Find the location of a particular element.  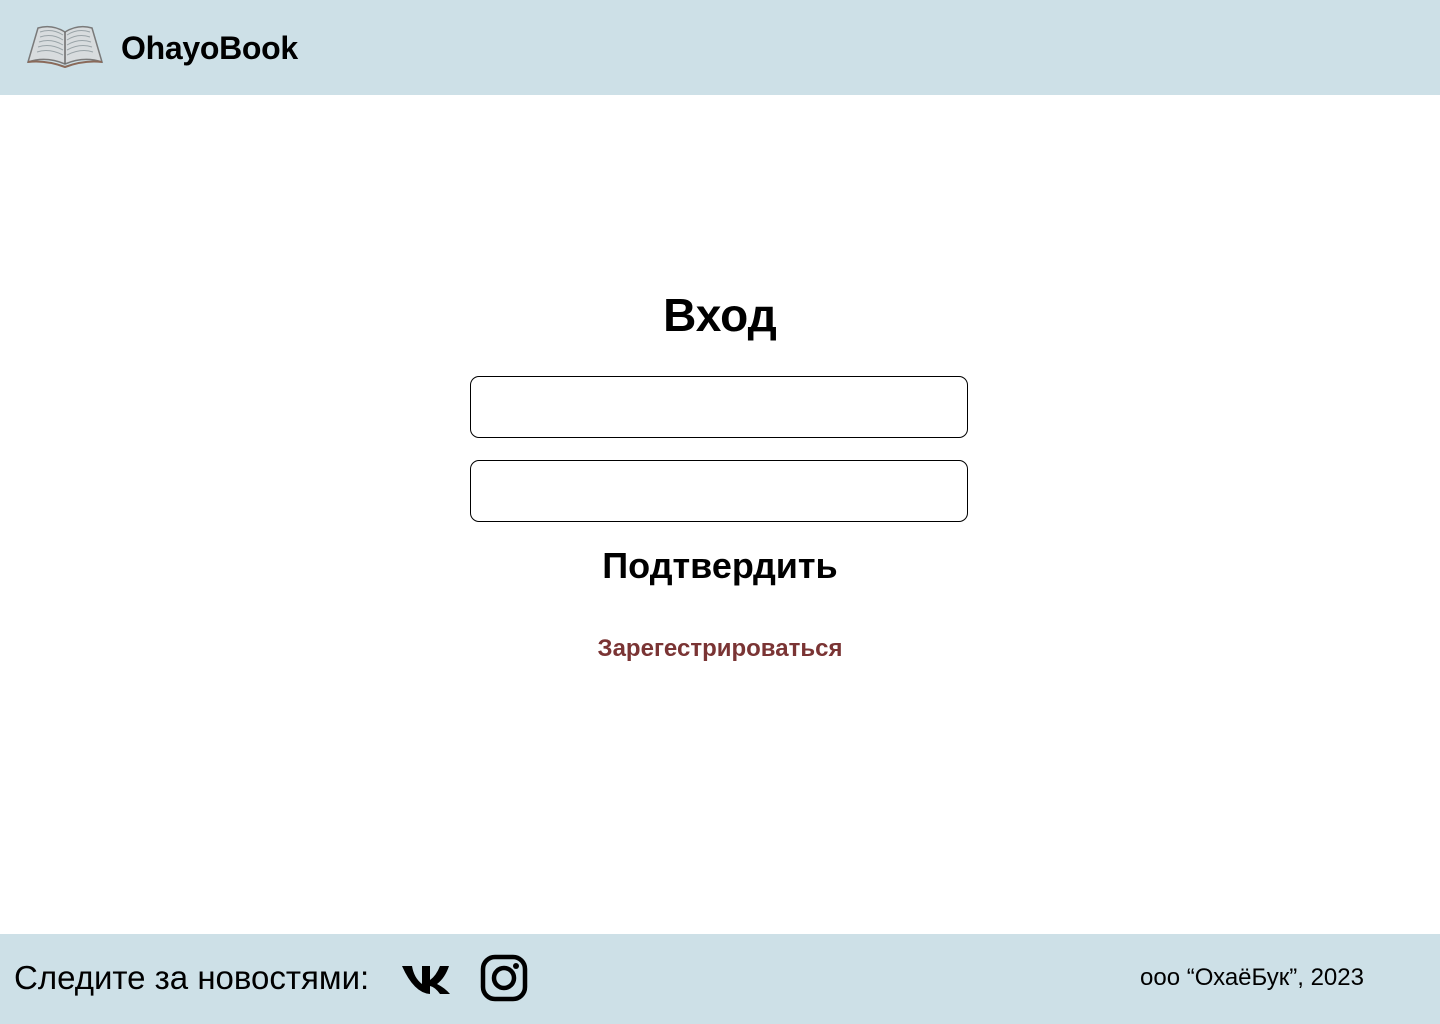

password-input is located at coordinates (719, 491).